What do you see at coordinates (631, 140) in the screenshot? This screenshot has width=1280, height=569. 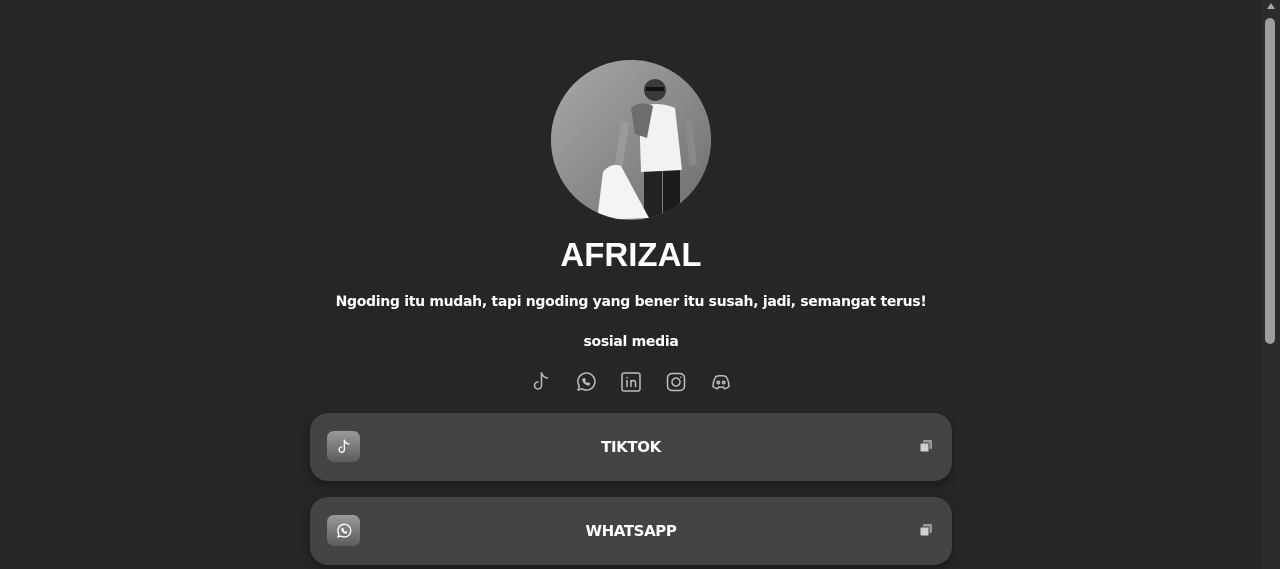 I see `avatar` at bounding box center [631, 140].